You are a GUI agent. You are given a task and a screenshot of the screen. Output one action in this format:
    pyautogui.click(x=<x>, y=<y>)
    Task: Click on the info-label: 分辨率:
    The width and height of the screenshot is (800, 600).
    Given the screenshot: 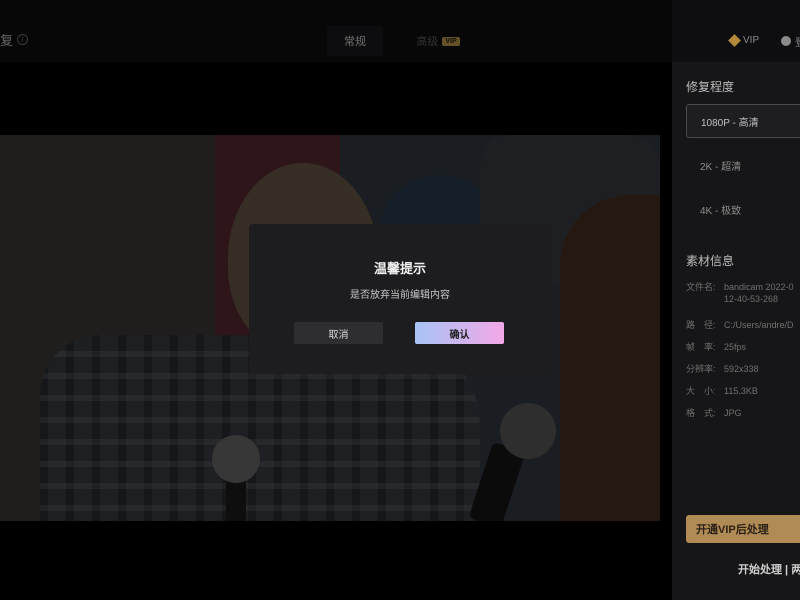 What is the action you would take?
    pyautogui.click(x=701, y=369)
    